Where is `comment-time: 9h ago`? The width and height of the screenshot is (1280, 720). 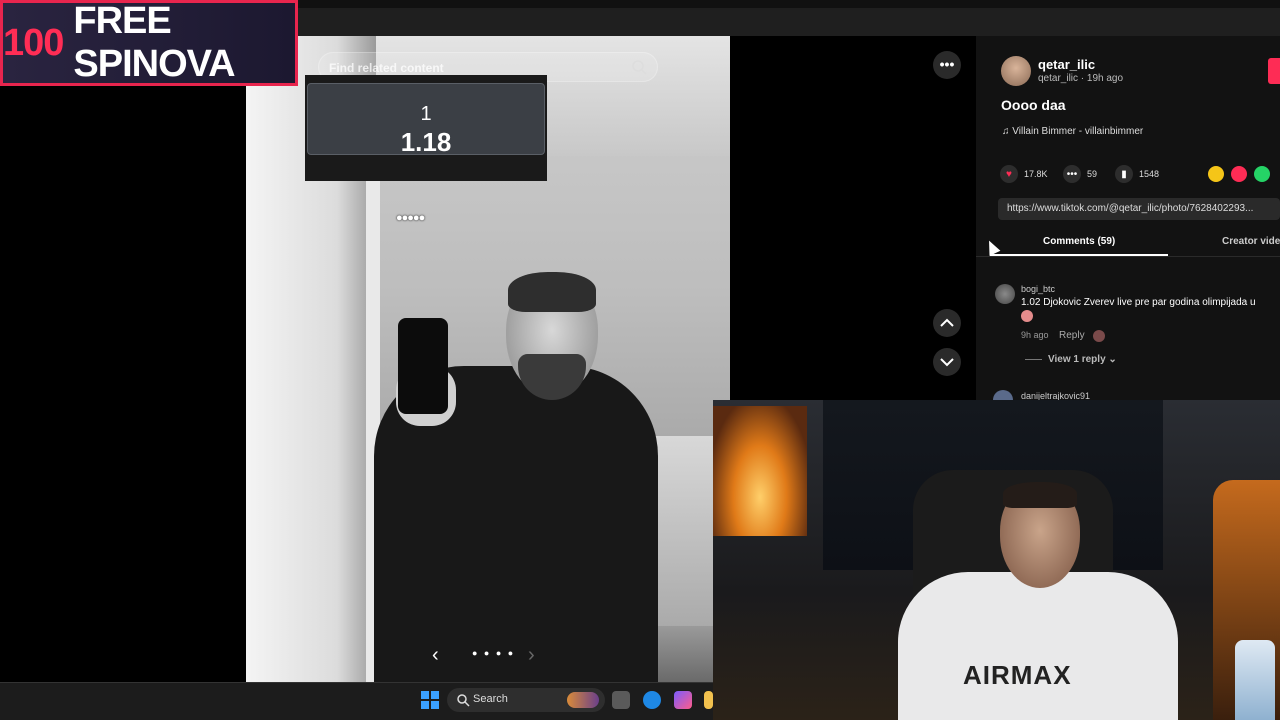
comment-time: 9h ago is located at coordinates (1035, 335).